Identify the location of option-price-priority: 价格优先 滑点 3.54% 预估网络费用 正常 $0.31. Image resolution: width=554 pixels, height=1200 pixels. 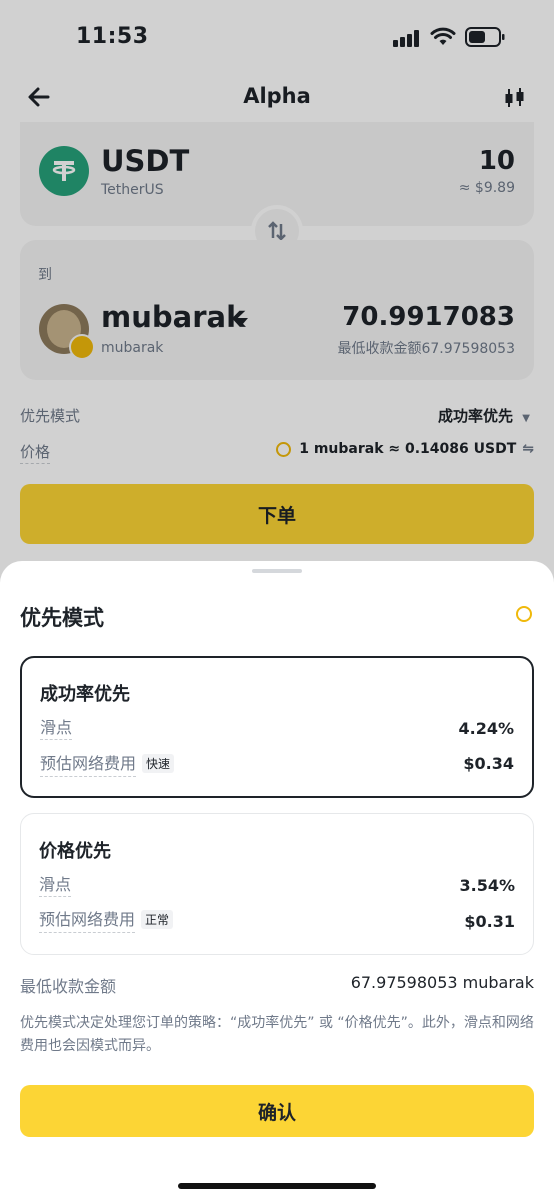
(277, 884).